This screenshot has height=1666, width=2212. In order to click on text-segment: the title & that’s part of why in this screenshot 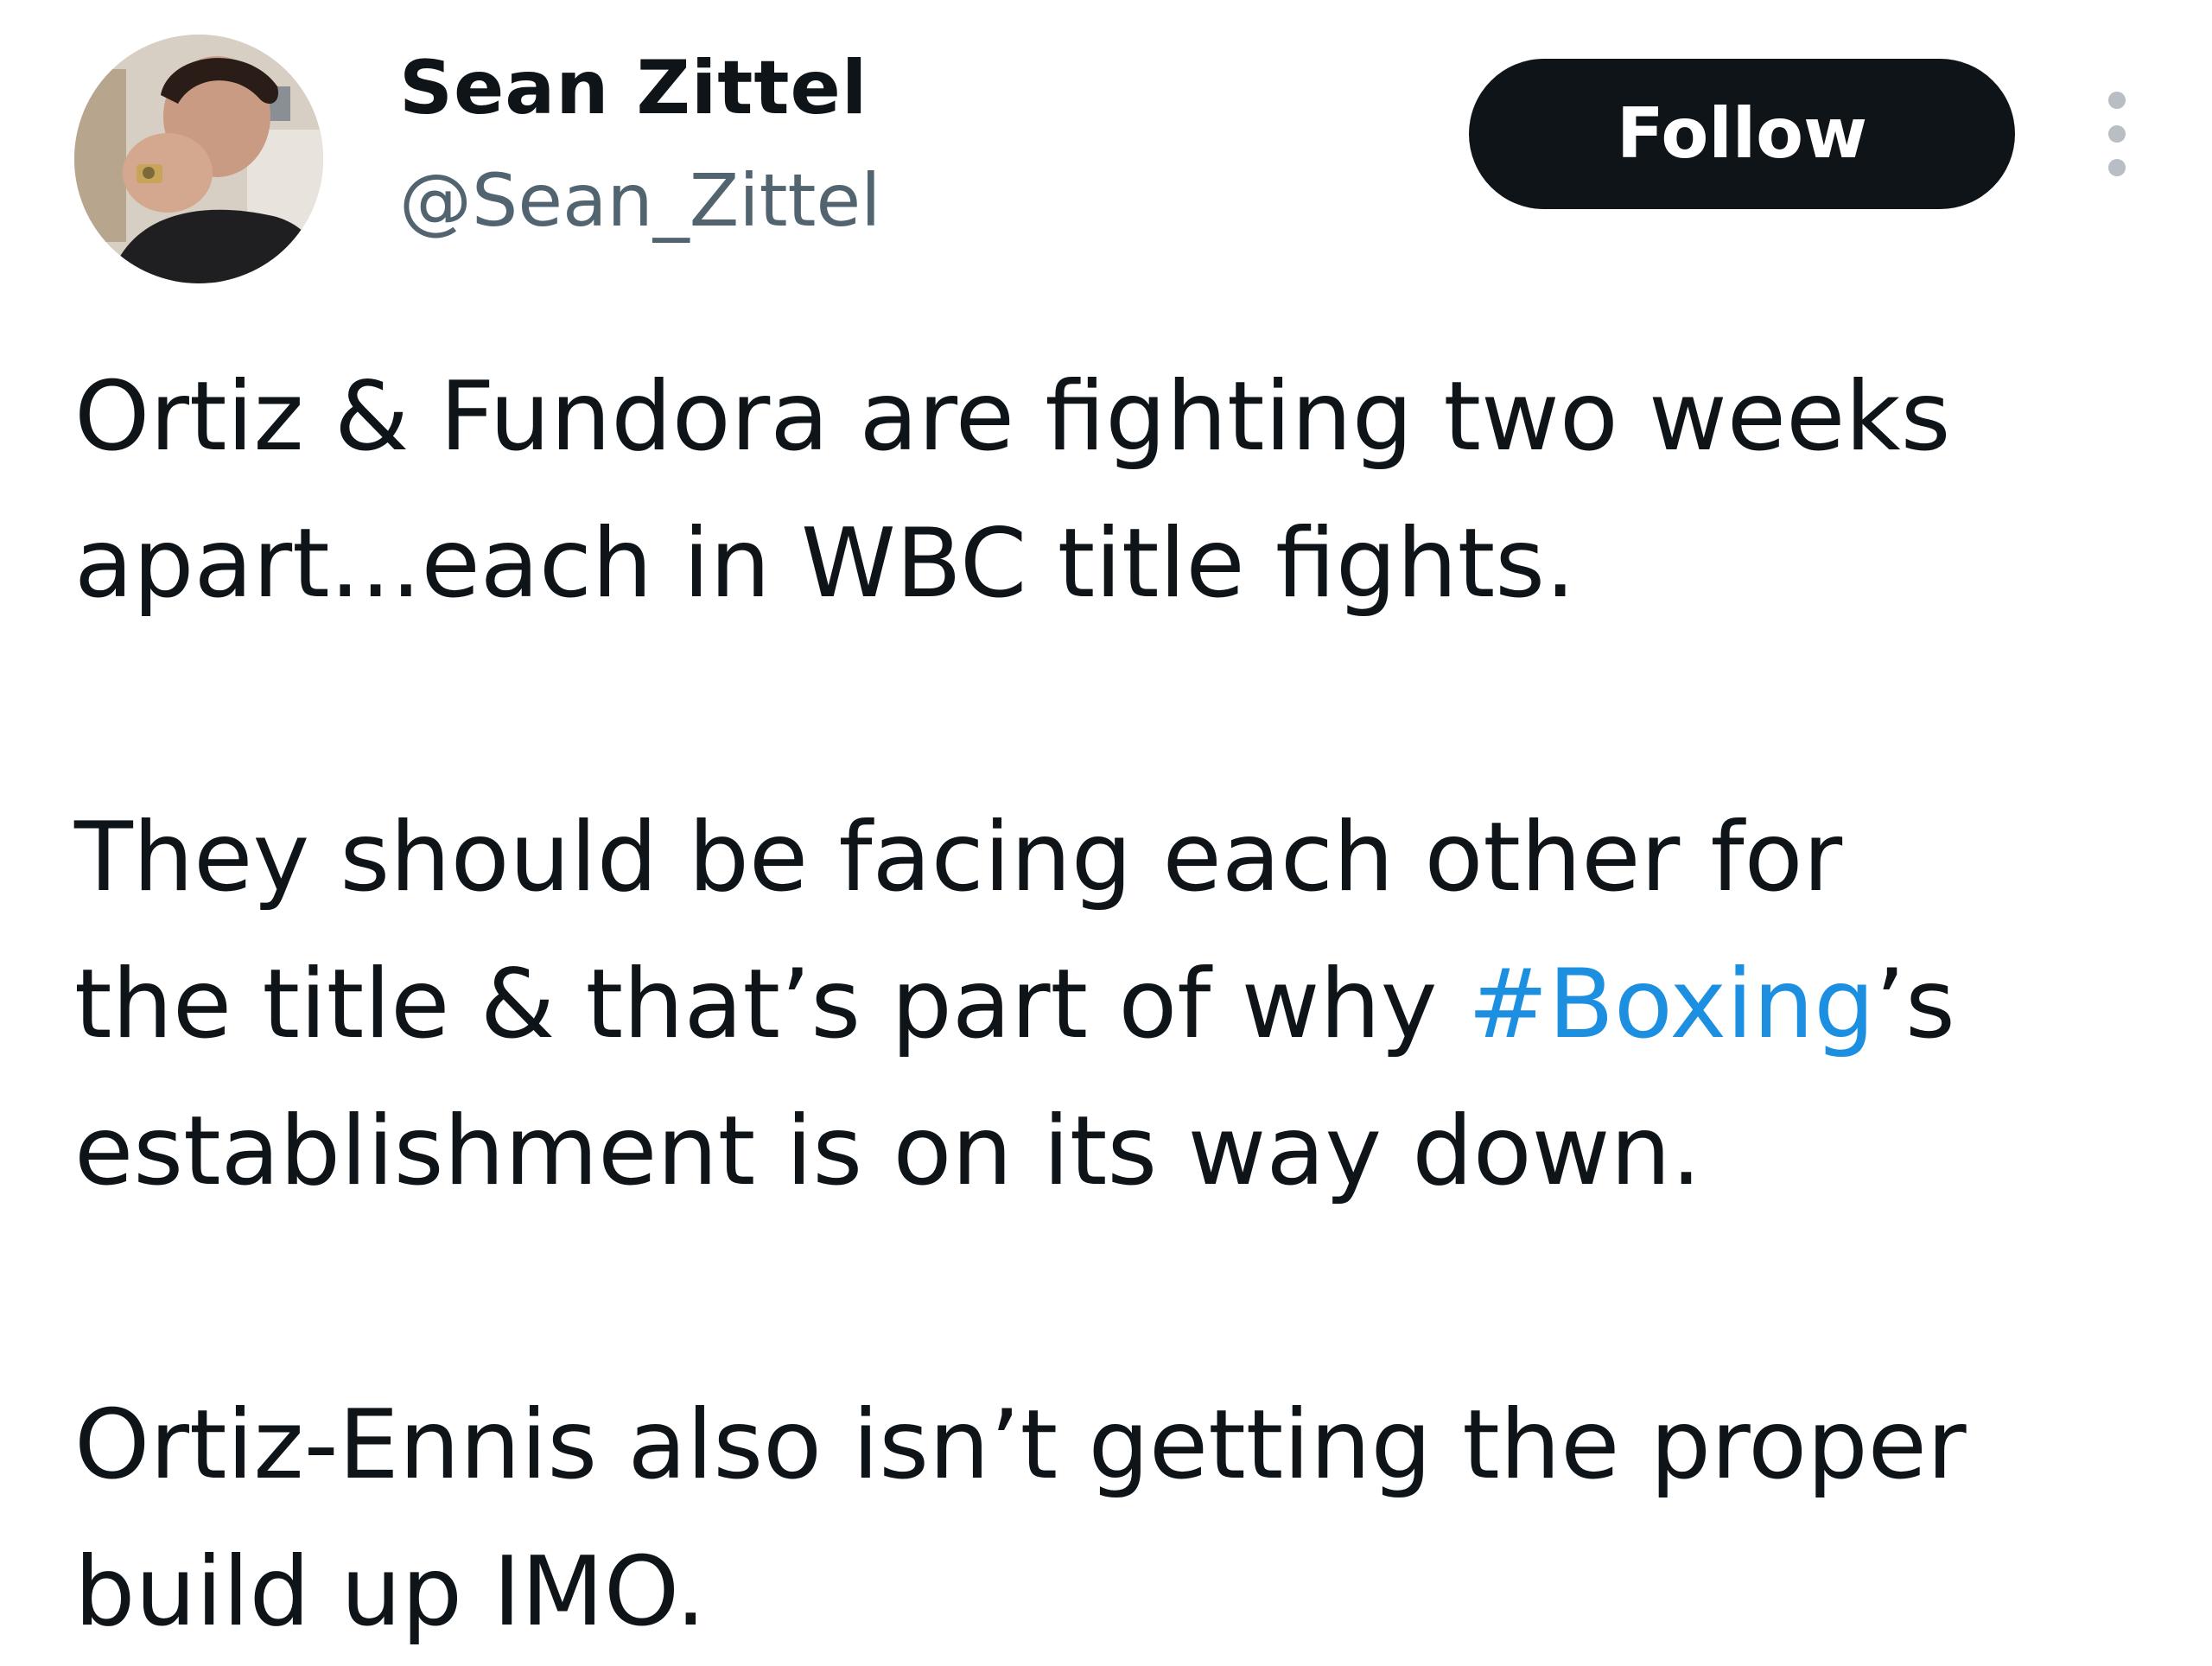, I will do `click(771, 1005)`.